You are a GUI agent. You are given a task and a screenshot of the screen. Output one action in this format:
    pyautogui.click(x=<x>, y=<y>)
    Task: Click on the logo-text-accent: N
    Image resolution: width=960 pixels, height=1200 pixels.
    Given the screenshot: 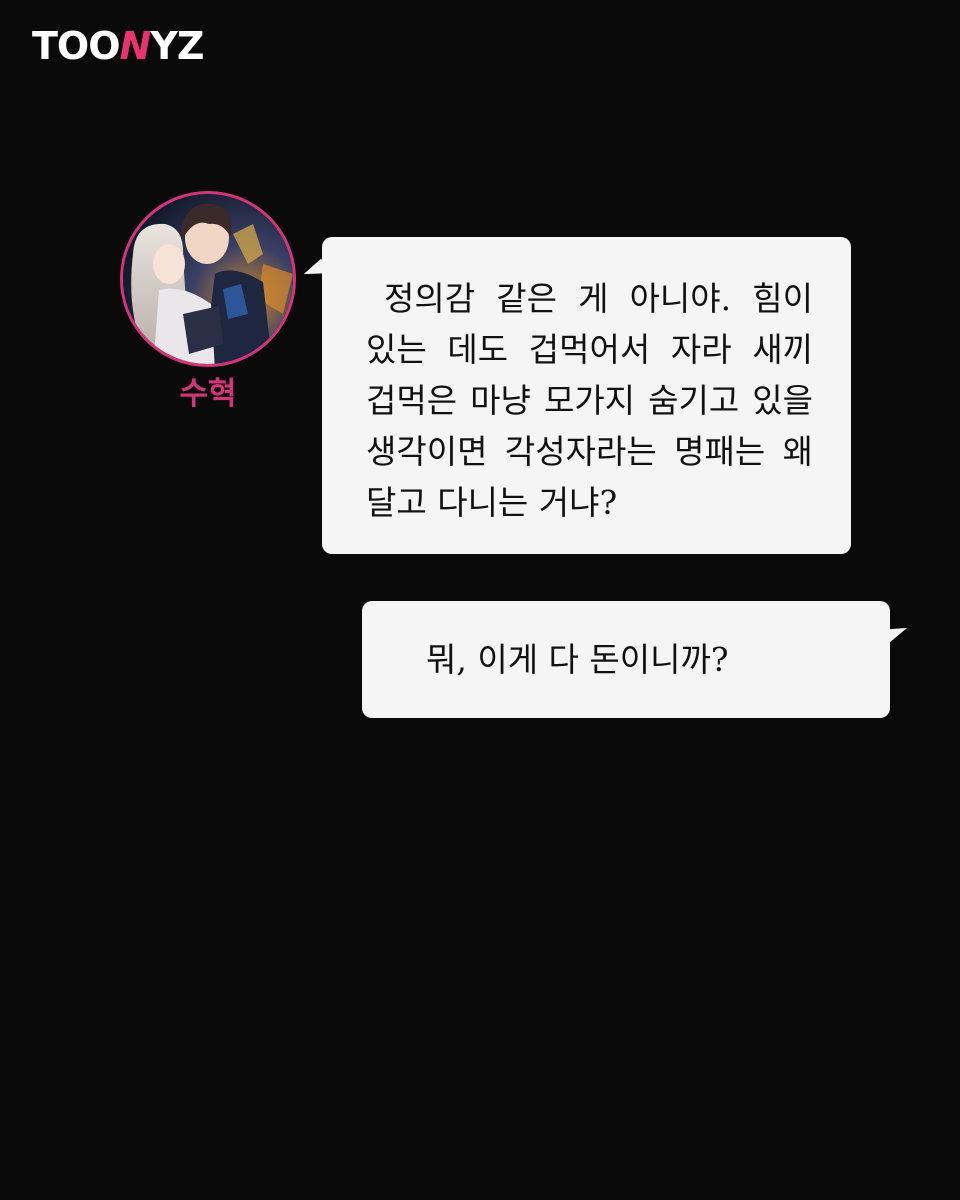 What is the action you would take?
    pyautogui.click(x=135, y=46)
    